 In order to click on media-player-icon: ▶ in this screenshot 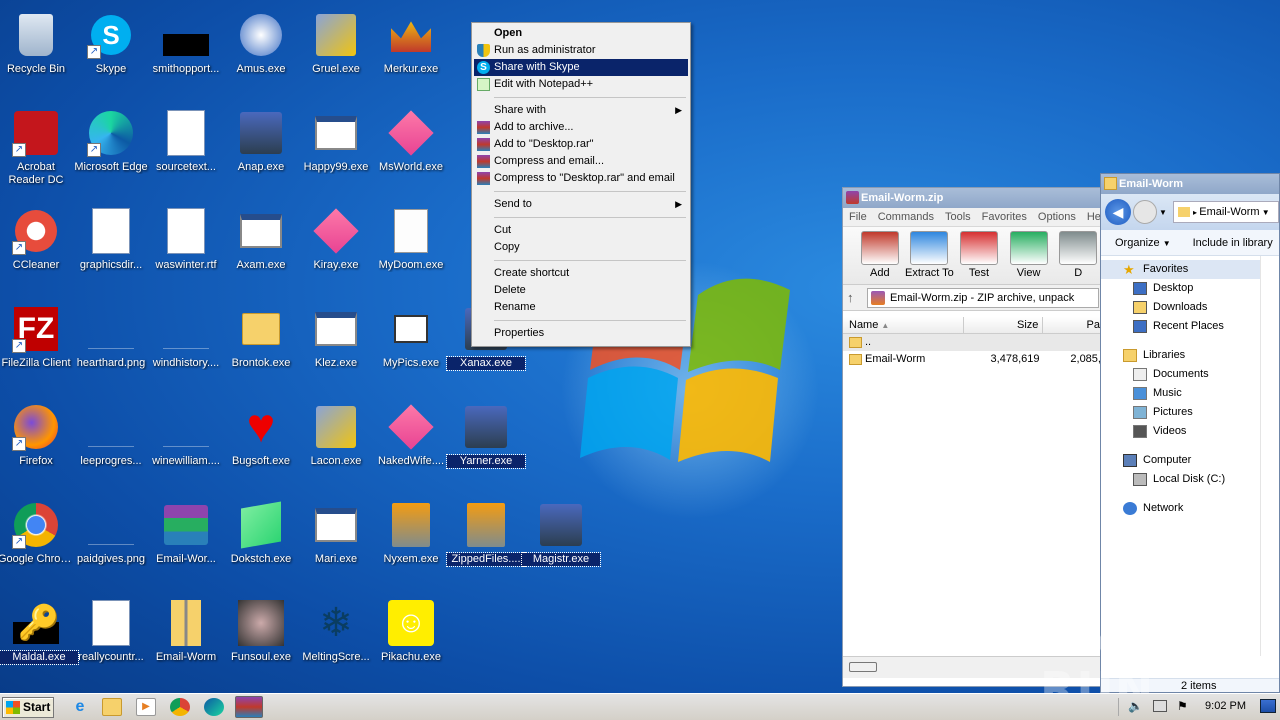, I will do `click(146, 707)`.